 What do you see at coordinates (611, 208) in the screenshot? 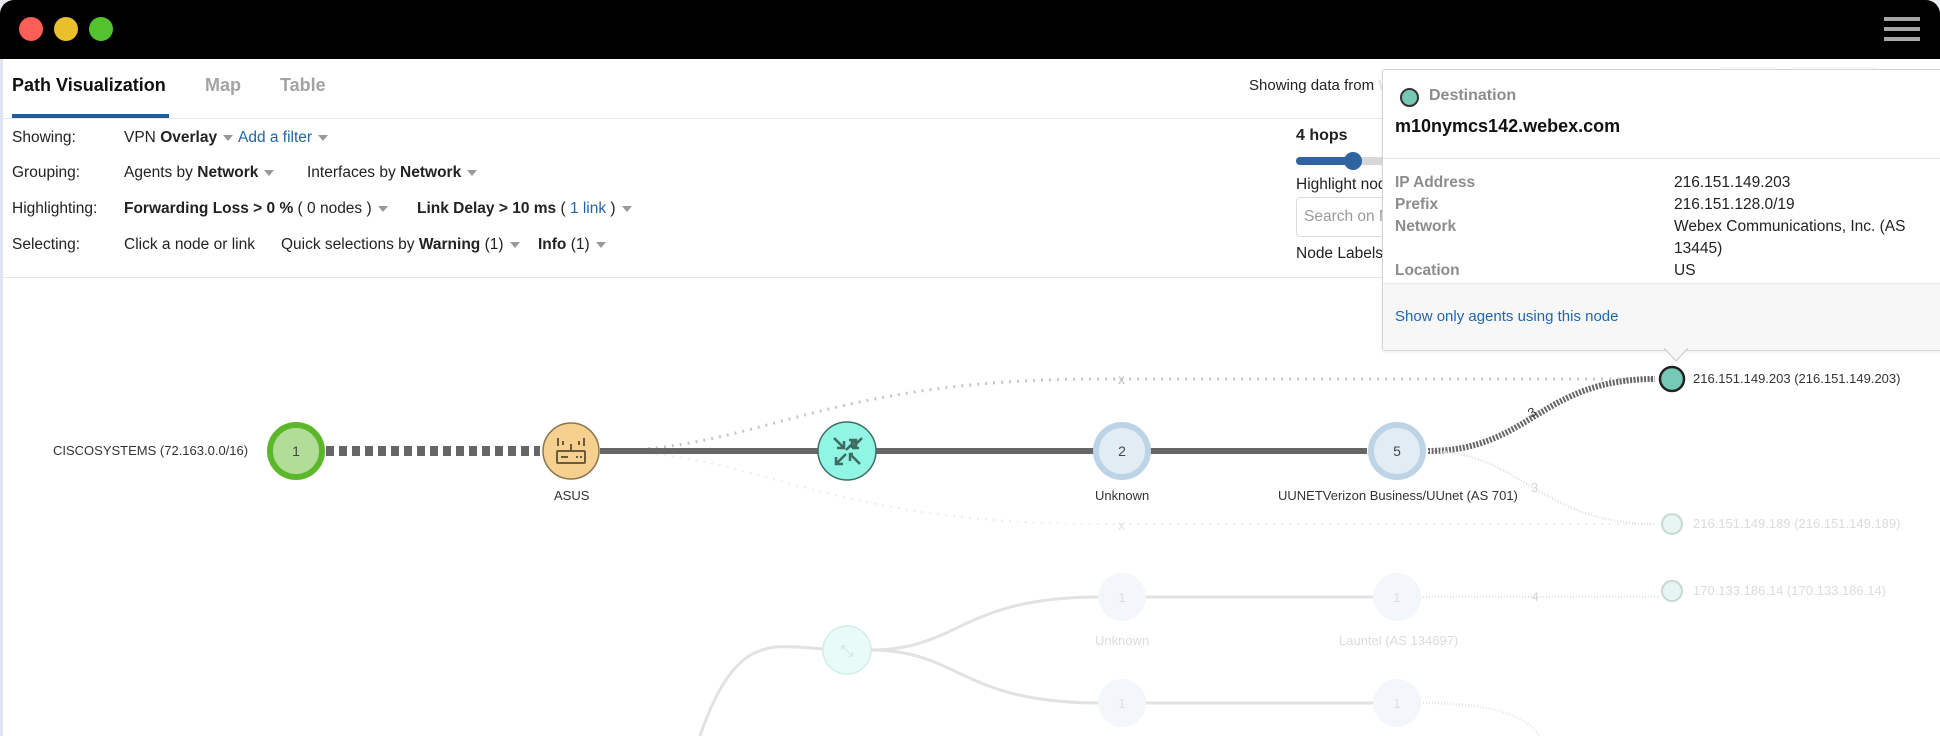
I see `link-delay-close: )` at bounding box center [611, 208].